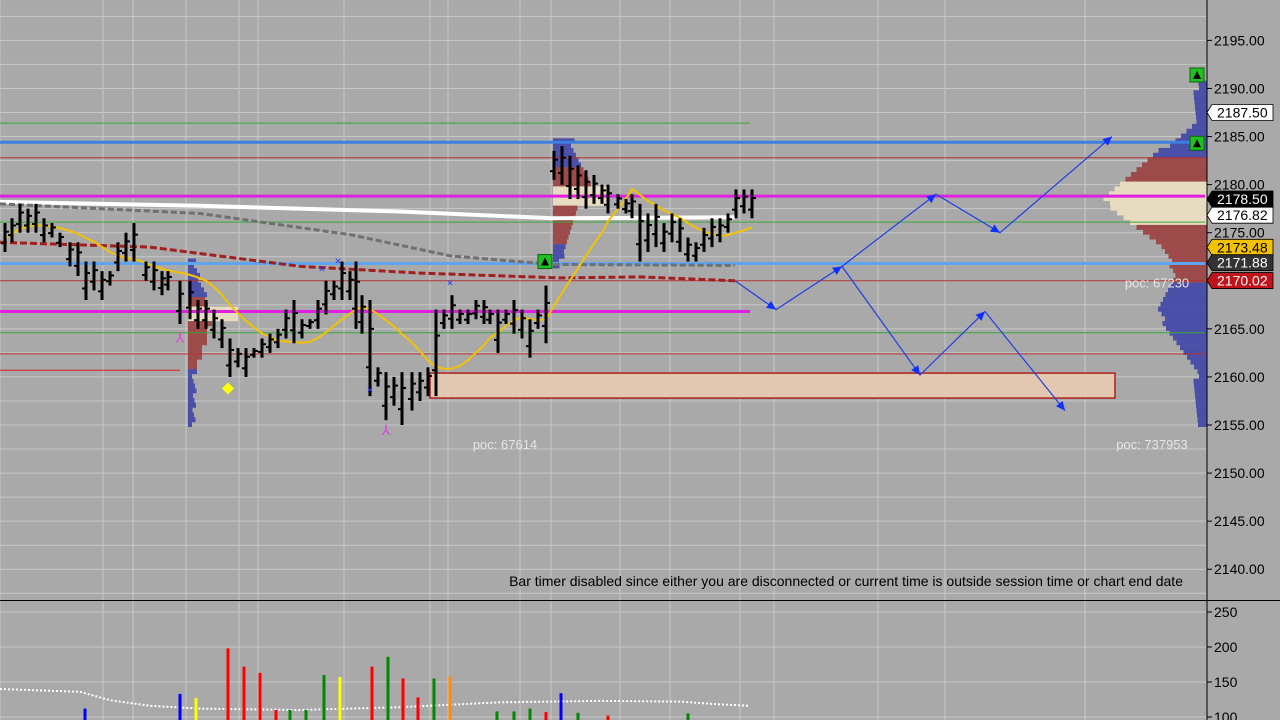 This screenshot has width=1280, height=720. I want to click on price-tag-label: 2170.02, so click(1242, 281).